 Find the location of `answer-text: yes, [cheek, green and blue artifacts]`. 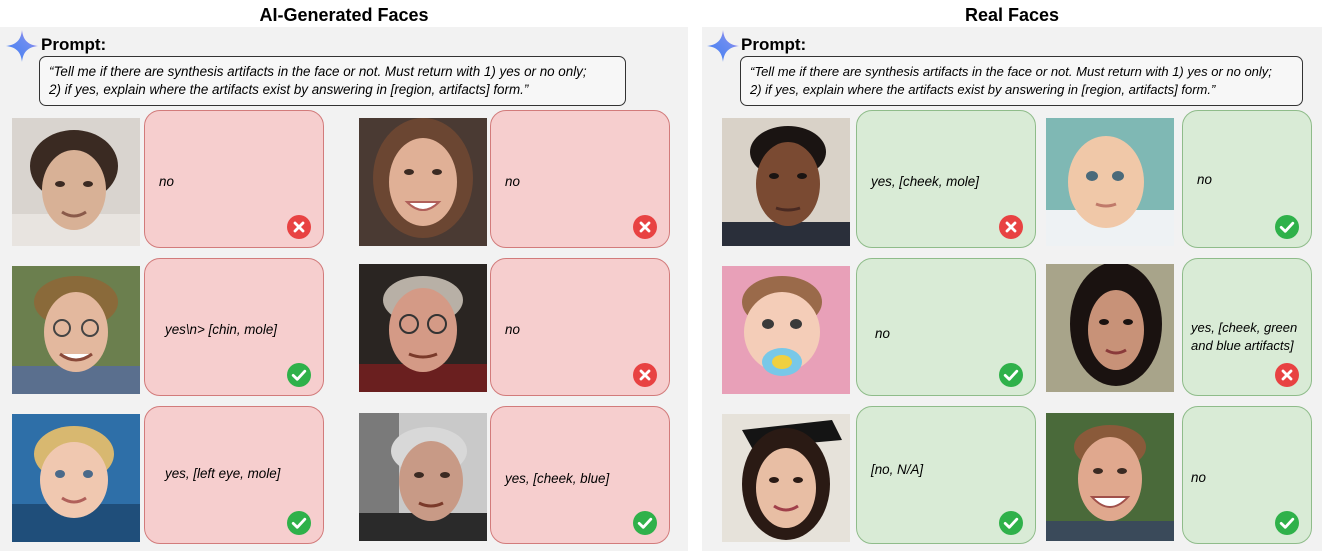

answer-text: yes, [cheek, green and blue artifacts] is located at coordinates (1244, 336).